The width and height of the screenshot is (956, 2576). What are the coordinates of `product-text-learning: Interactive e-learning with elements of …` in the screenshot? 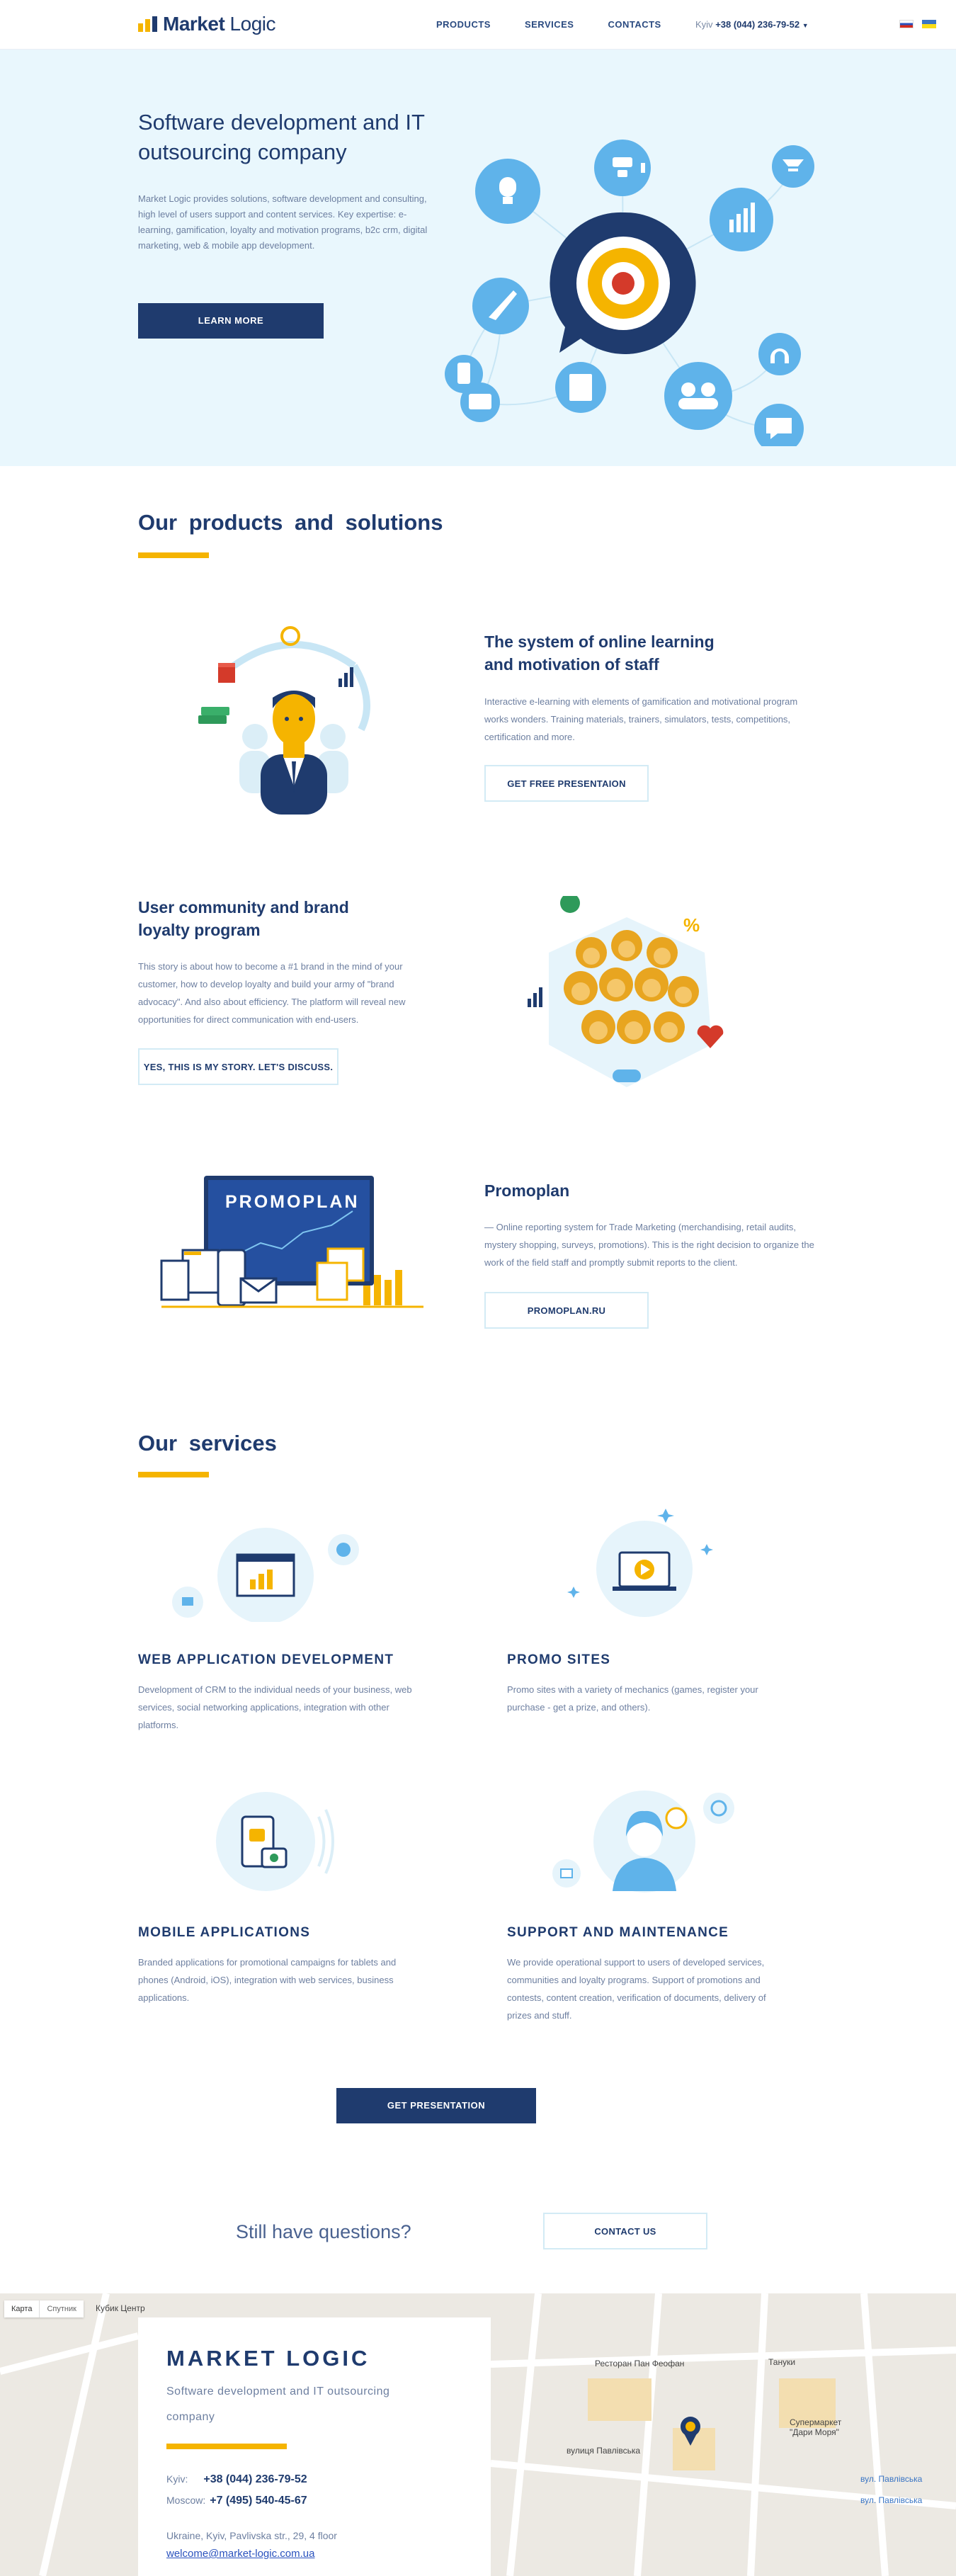 It's located at (641, 719).